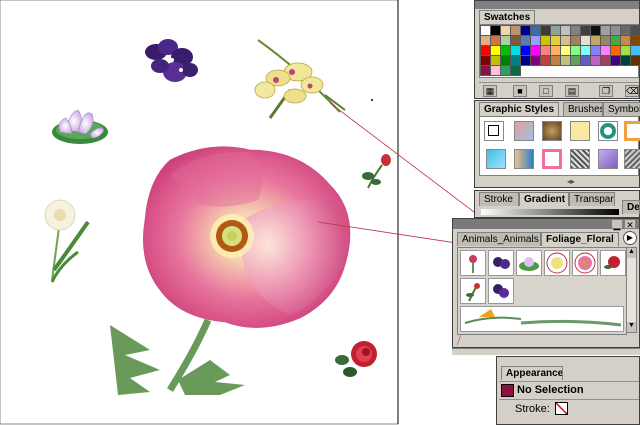  Describe the element at coordinates (557, 263) in the screenshot. I see `symbol-orchid` at that location.